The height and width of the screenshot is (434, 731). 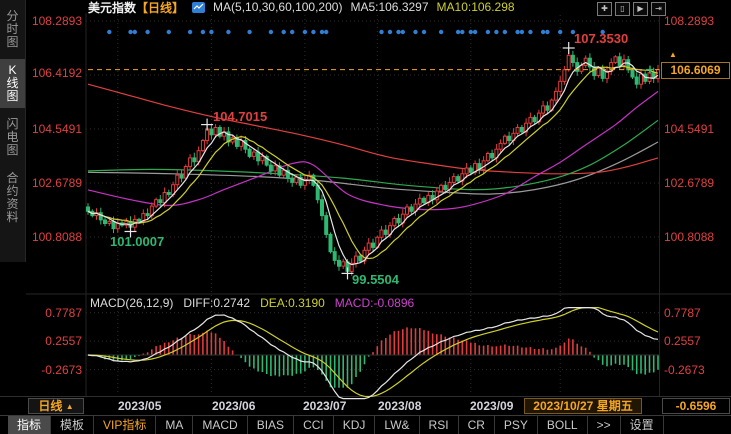 I want to click on tab-bias: BIAS, so click(x=271, y=425).